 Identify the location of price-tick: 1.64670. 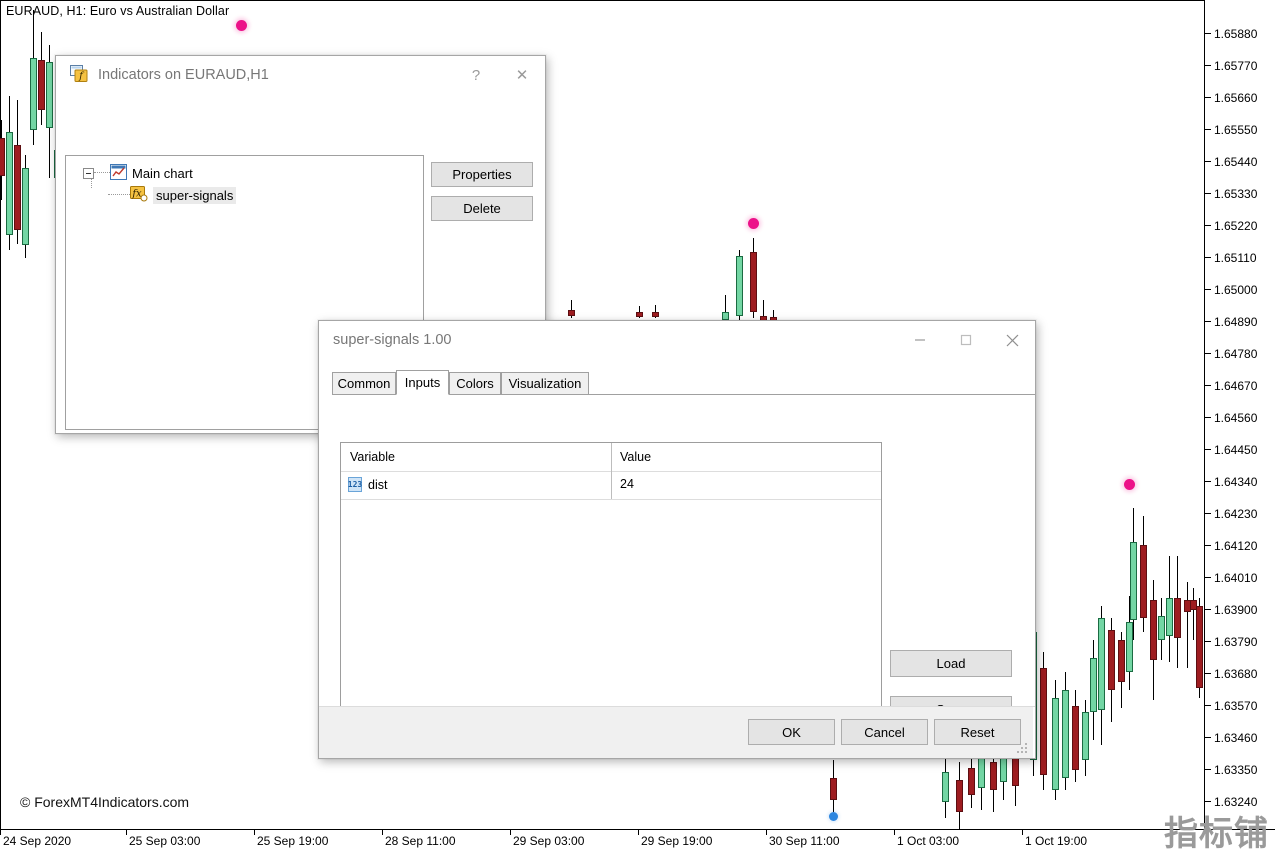
(1240, 386).